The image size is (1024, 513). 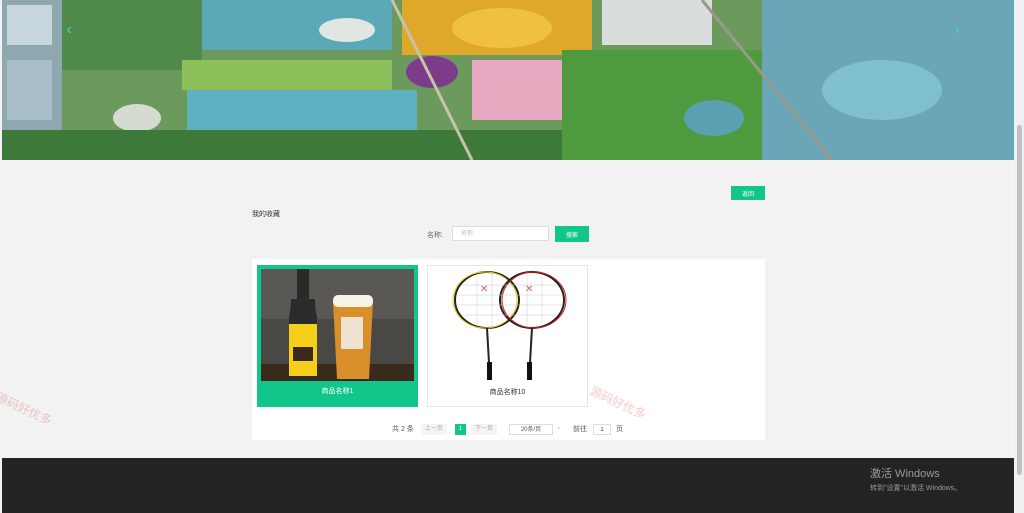 I want to click on search-button: 搜索, so click(x=572, y=234).